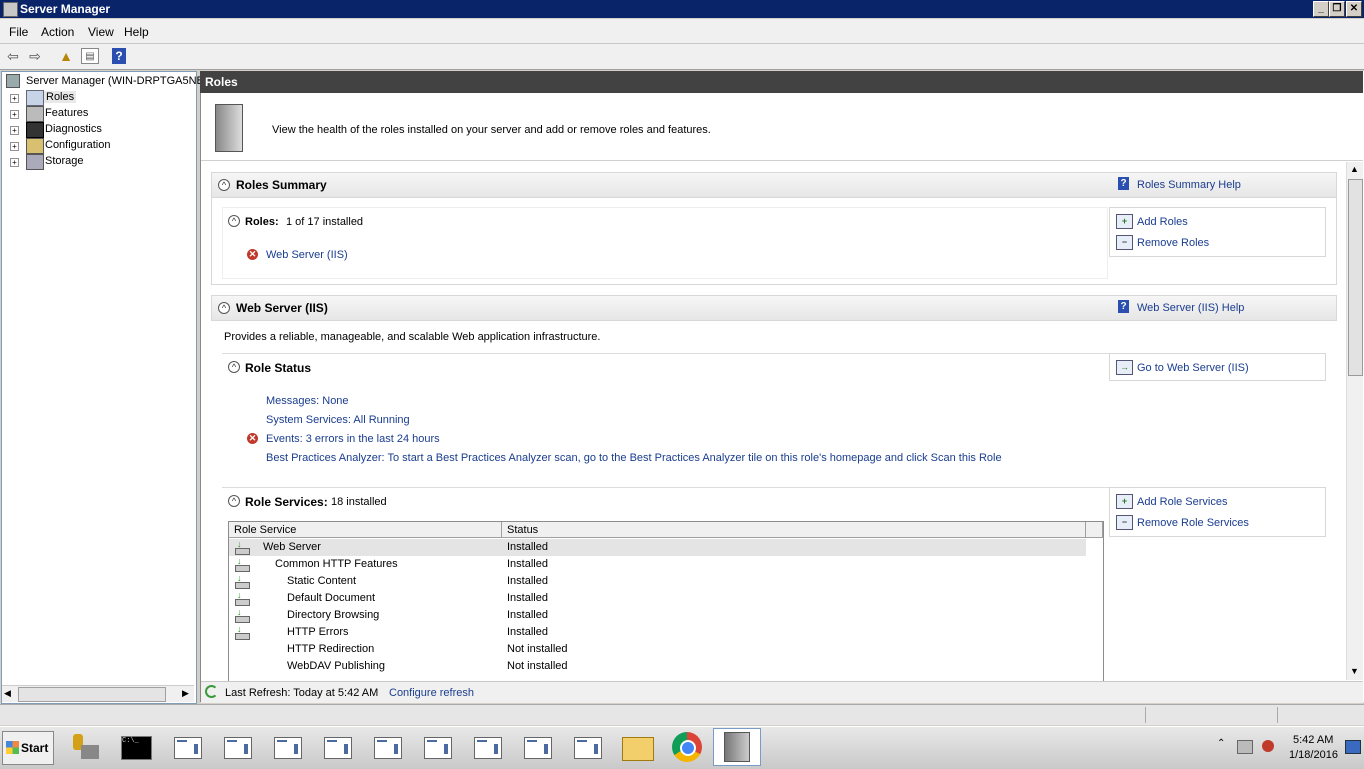  What do you see at coordinates (1162, 222) in the screenshot?
I see `add-roles-link: Add Roles` at bounding box center [1162, 222].